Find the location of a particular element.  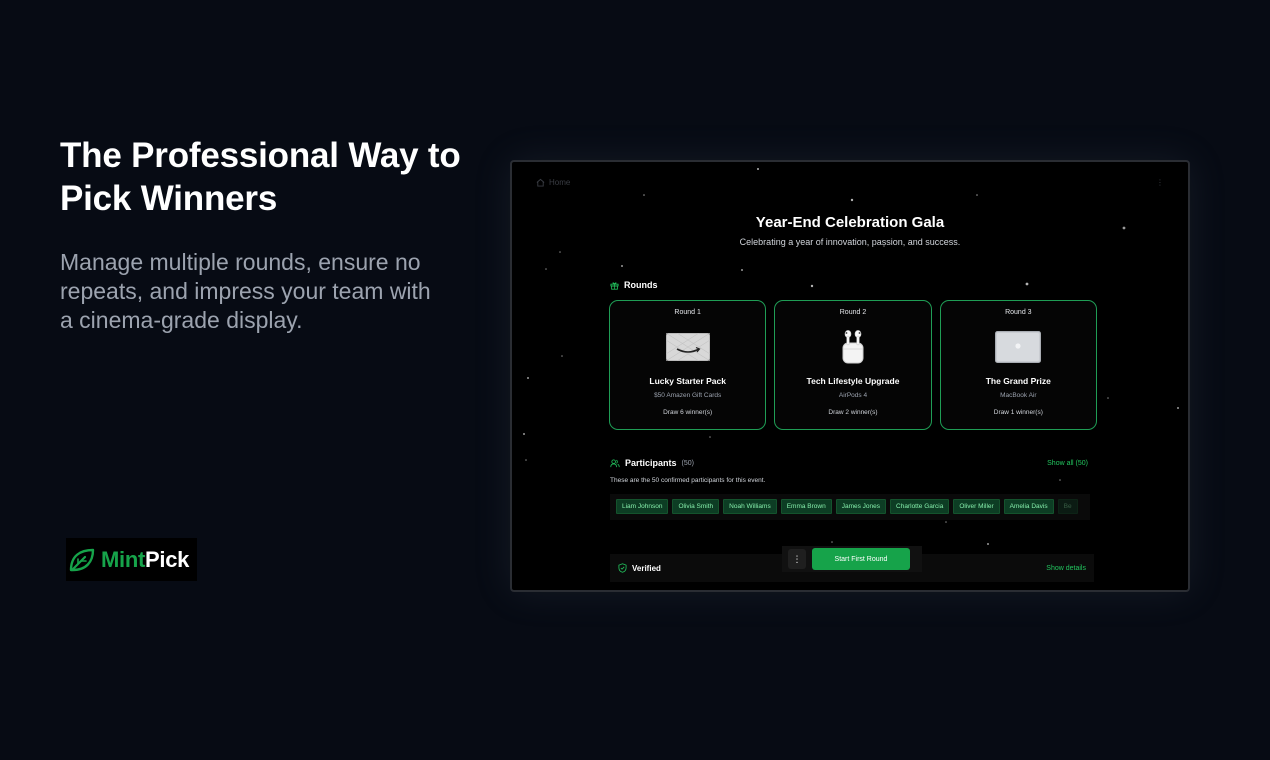

participant-chip: Liam Johnson is located at coordinates (642, 506).